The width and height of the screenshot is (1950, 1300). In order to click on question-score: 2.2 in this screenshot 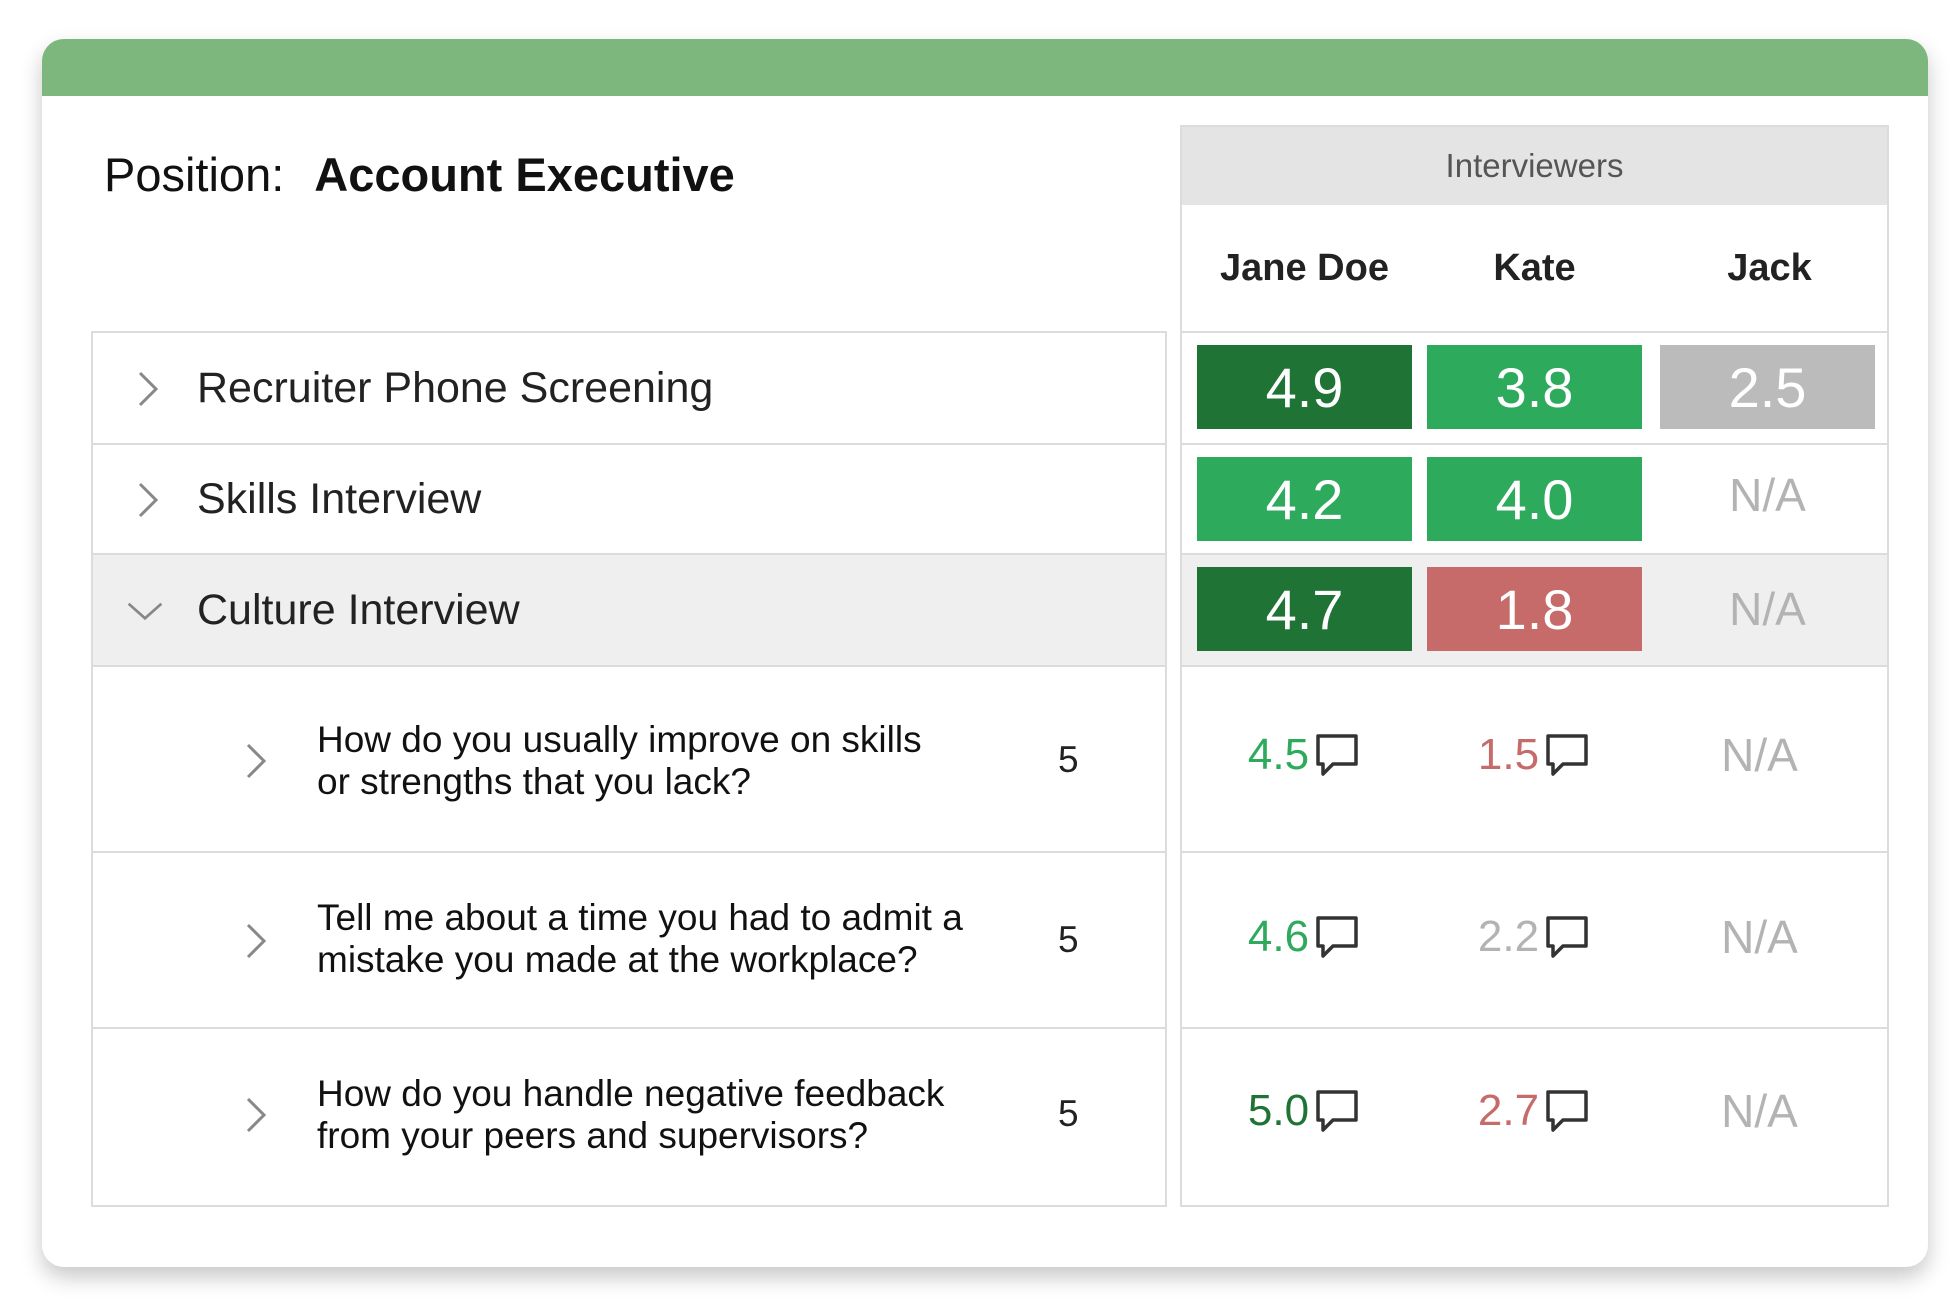, I will do `click(1534, 937)`.